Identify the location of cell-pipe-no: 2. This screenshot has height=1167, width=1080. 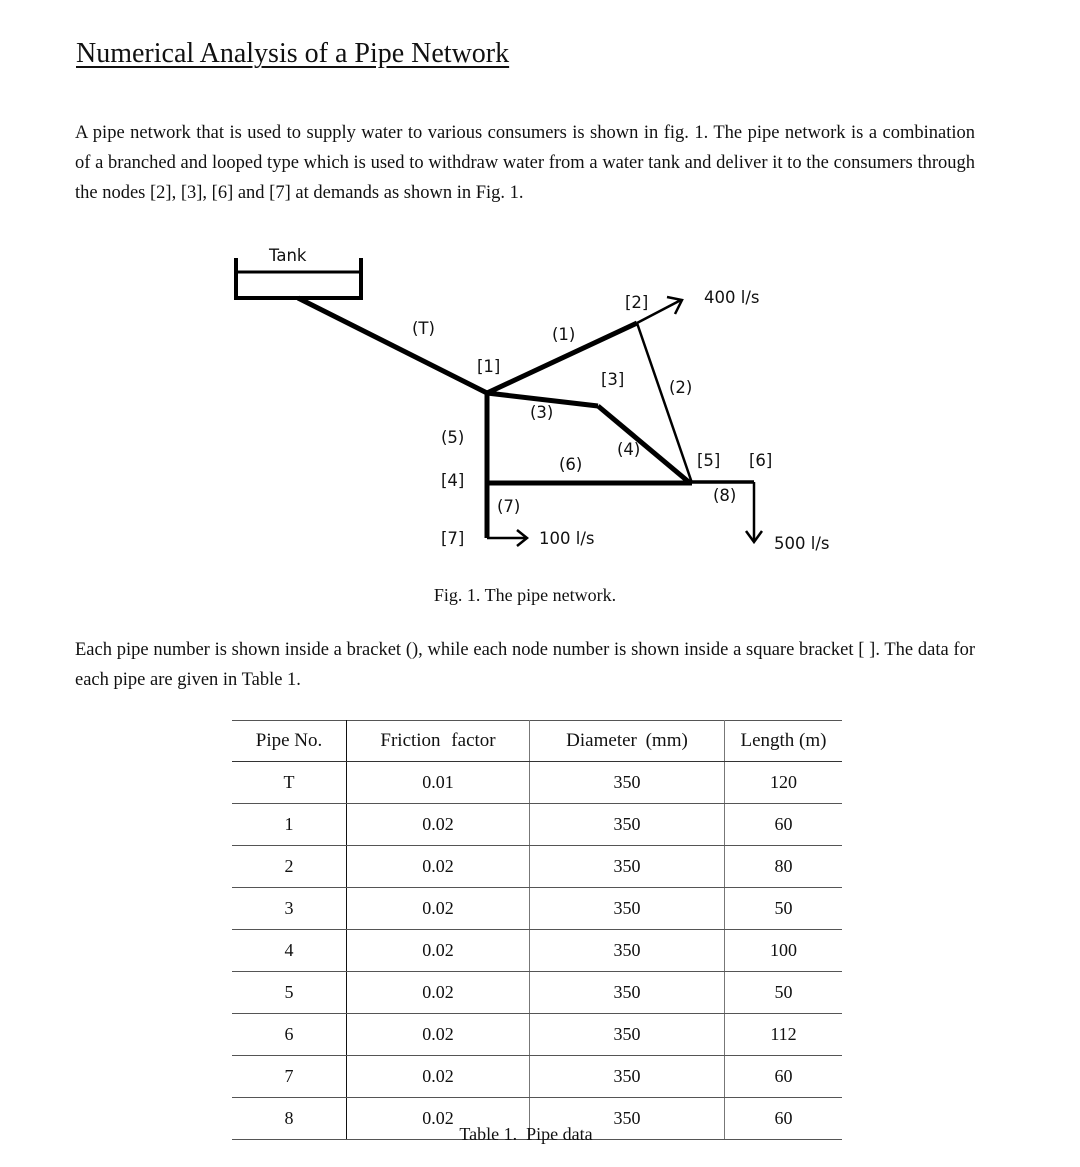
(289, 866).